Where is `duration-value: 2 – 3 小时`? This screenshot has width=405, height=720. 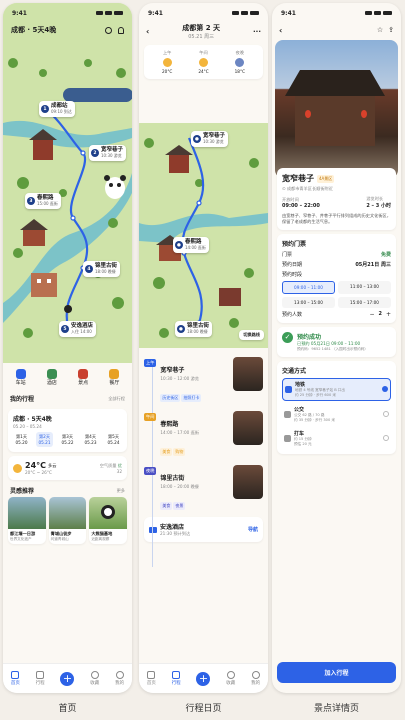 duration-value: 2 – 3 小时 is located at coordinates (378, 206).